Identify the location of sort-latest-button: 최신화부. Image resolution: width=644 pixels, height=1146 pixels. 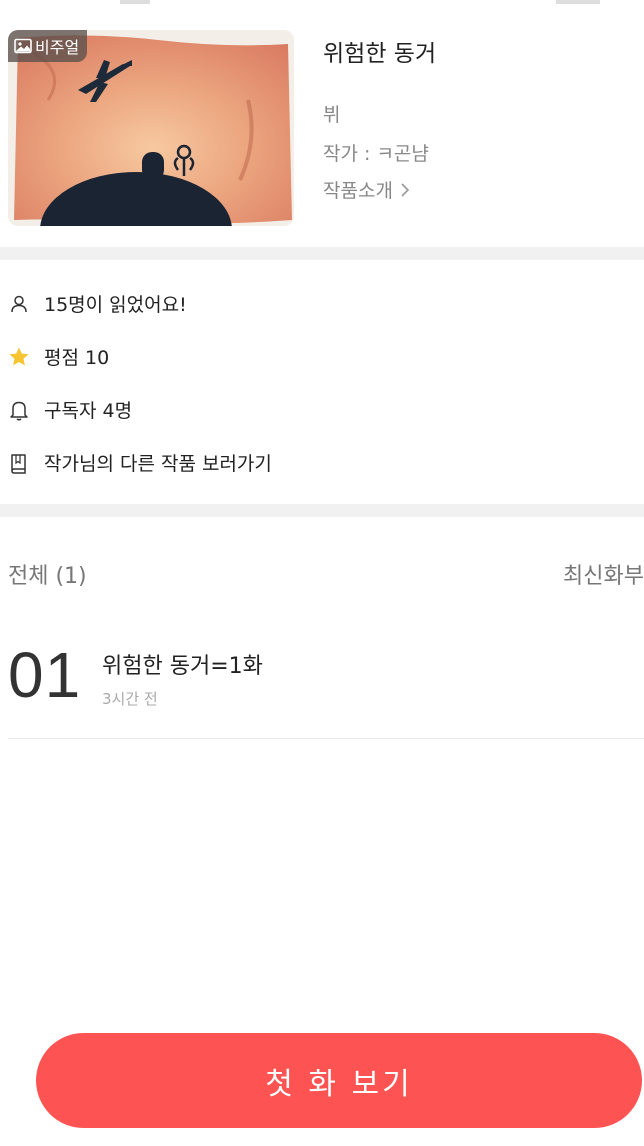
(603, 574).